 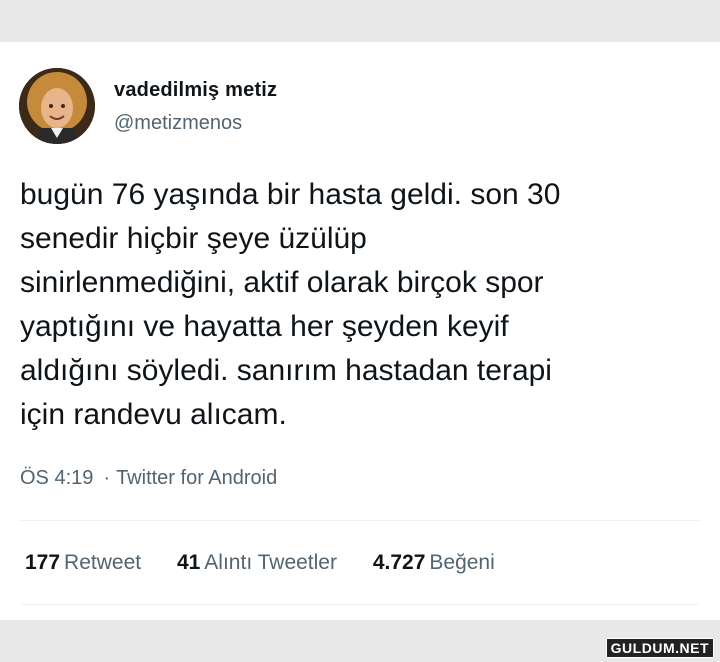 I want to click on author-display-name: vadedilmiş metiz, so click(x=195, y=90).